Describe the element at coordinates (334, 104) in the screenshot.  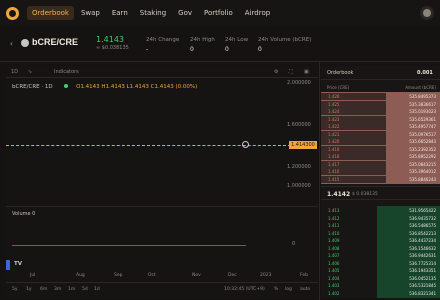
I see `ask-price: 1.425` at that location.